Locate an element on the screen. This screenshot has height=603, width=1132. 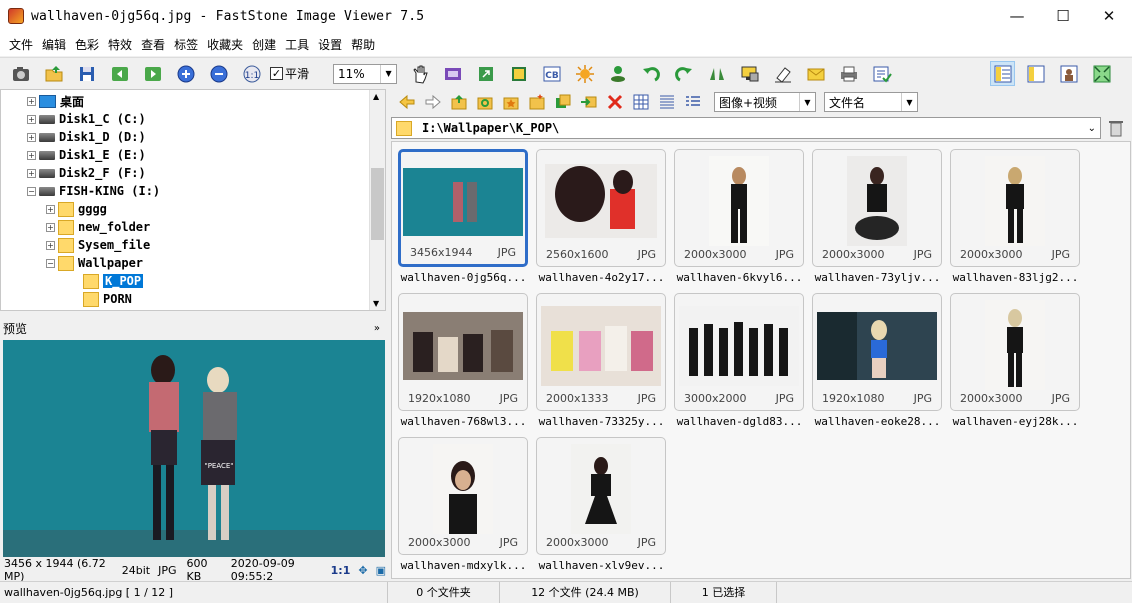
menu-tags: 标签 is located at coordinates (187, 44).